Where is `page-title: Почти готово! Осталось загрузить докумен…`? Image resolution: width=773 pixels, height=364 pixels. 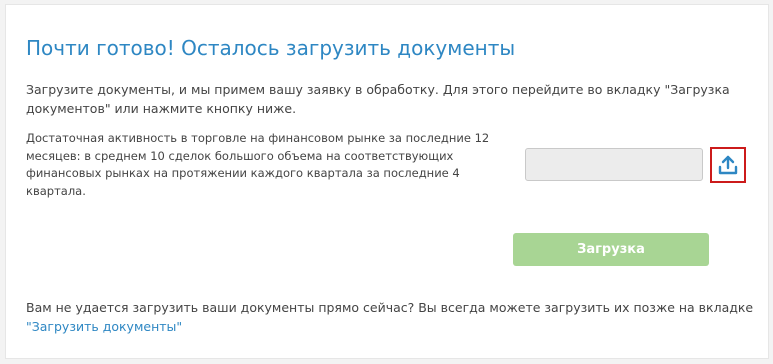 page-title: Почти готово! Осталось загрузить докумен… is located at coordinates (271, 48).